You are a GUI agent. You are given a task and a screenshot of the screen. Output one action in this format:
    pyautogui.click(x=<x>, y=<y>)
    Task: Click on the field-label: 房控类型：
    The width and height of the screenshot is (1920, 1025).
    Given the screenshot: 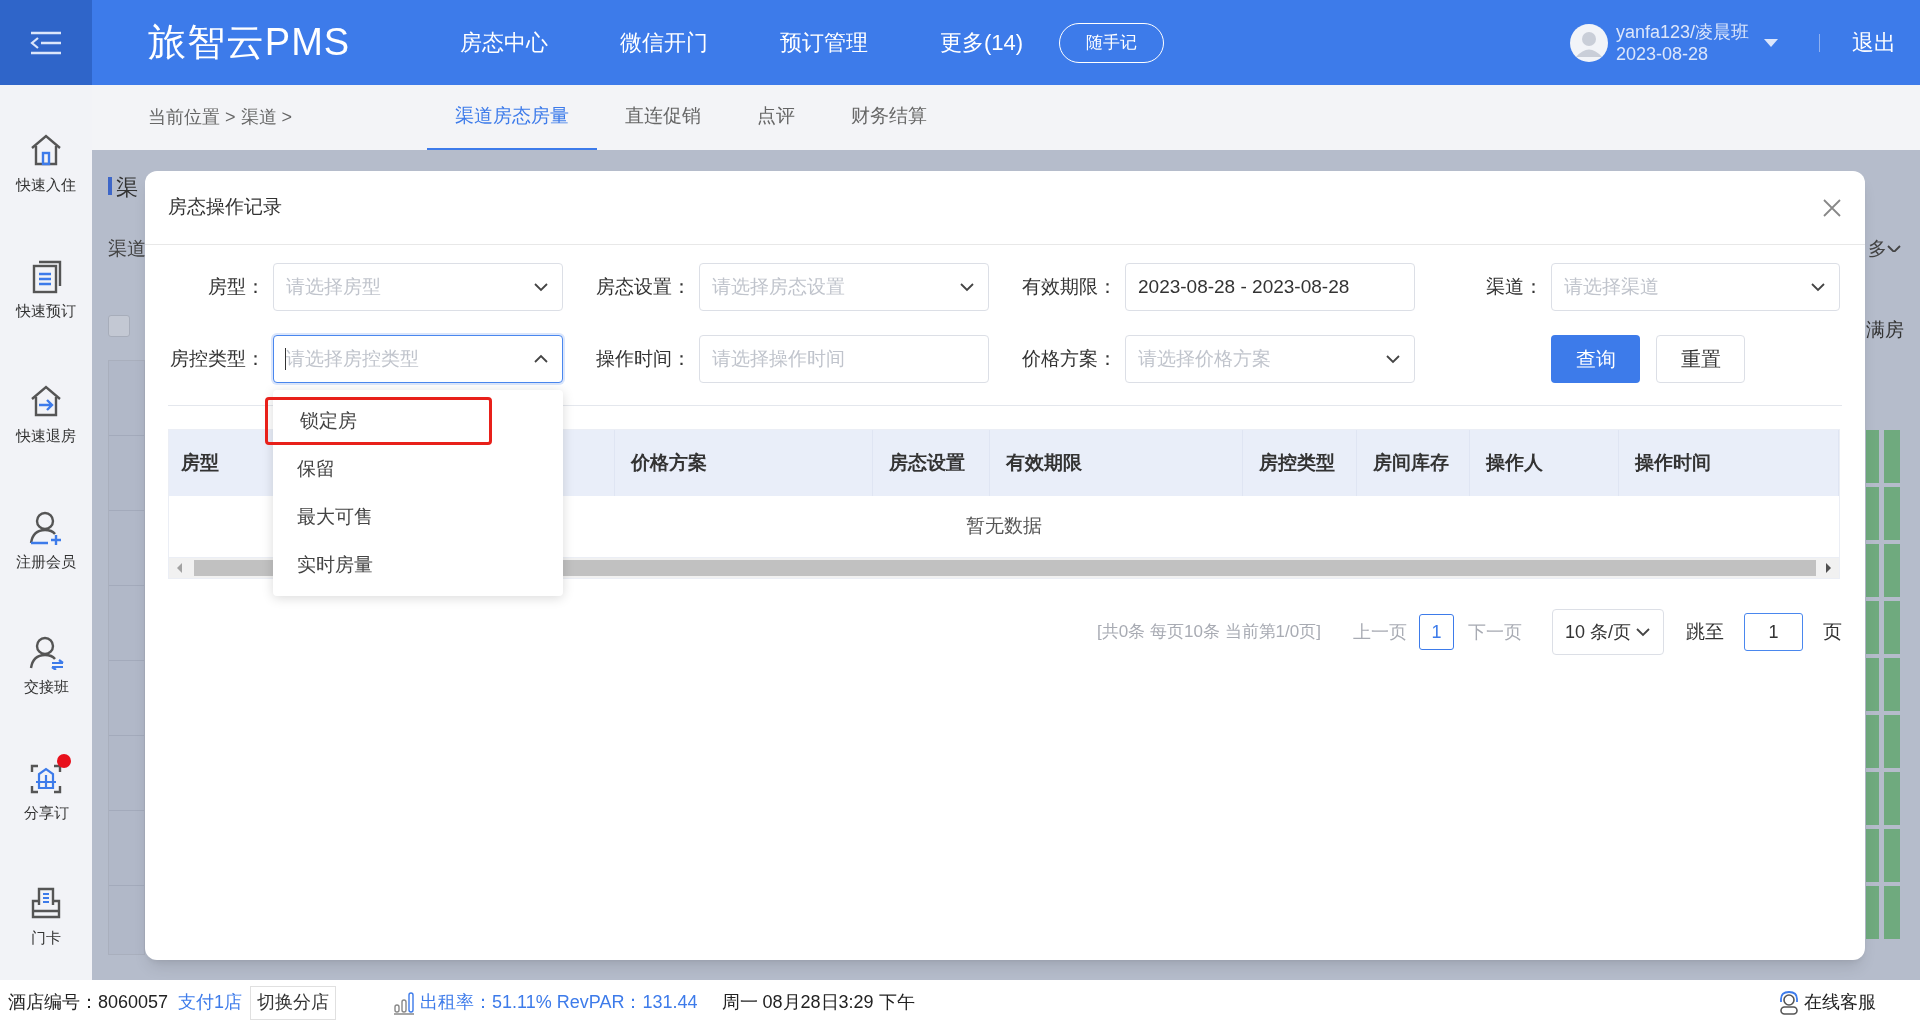 What is the action you would take?
    pyautogui.click(x=217, y=358)
    